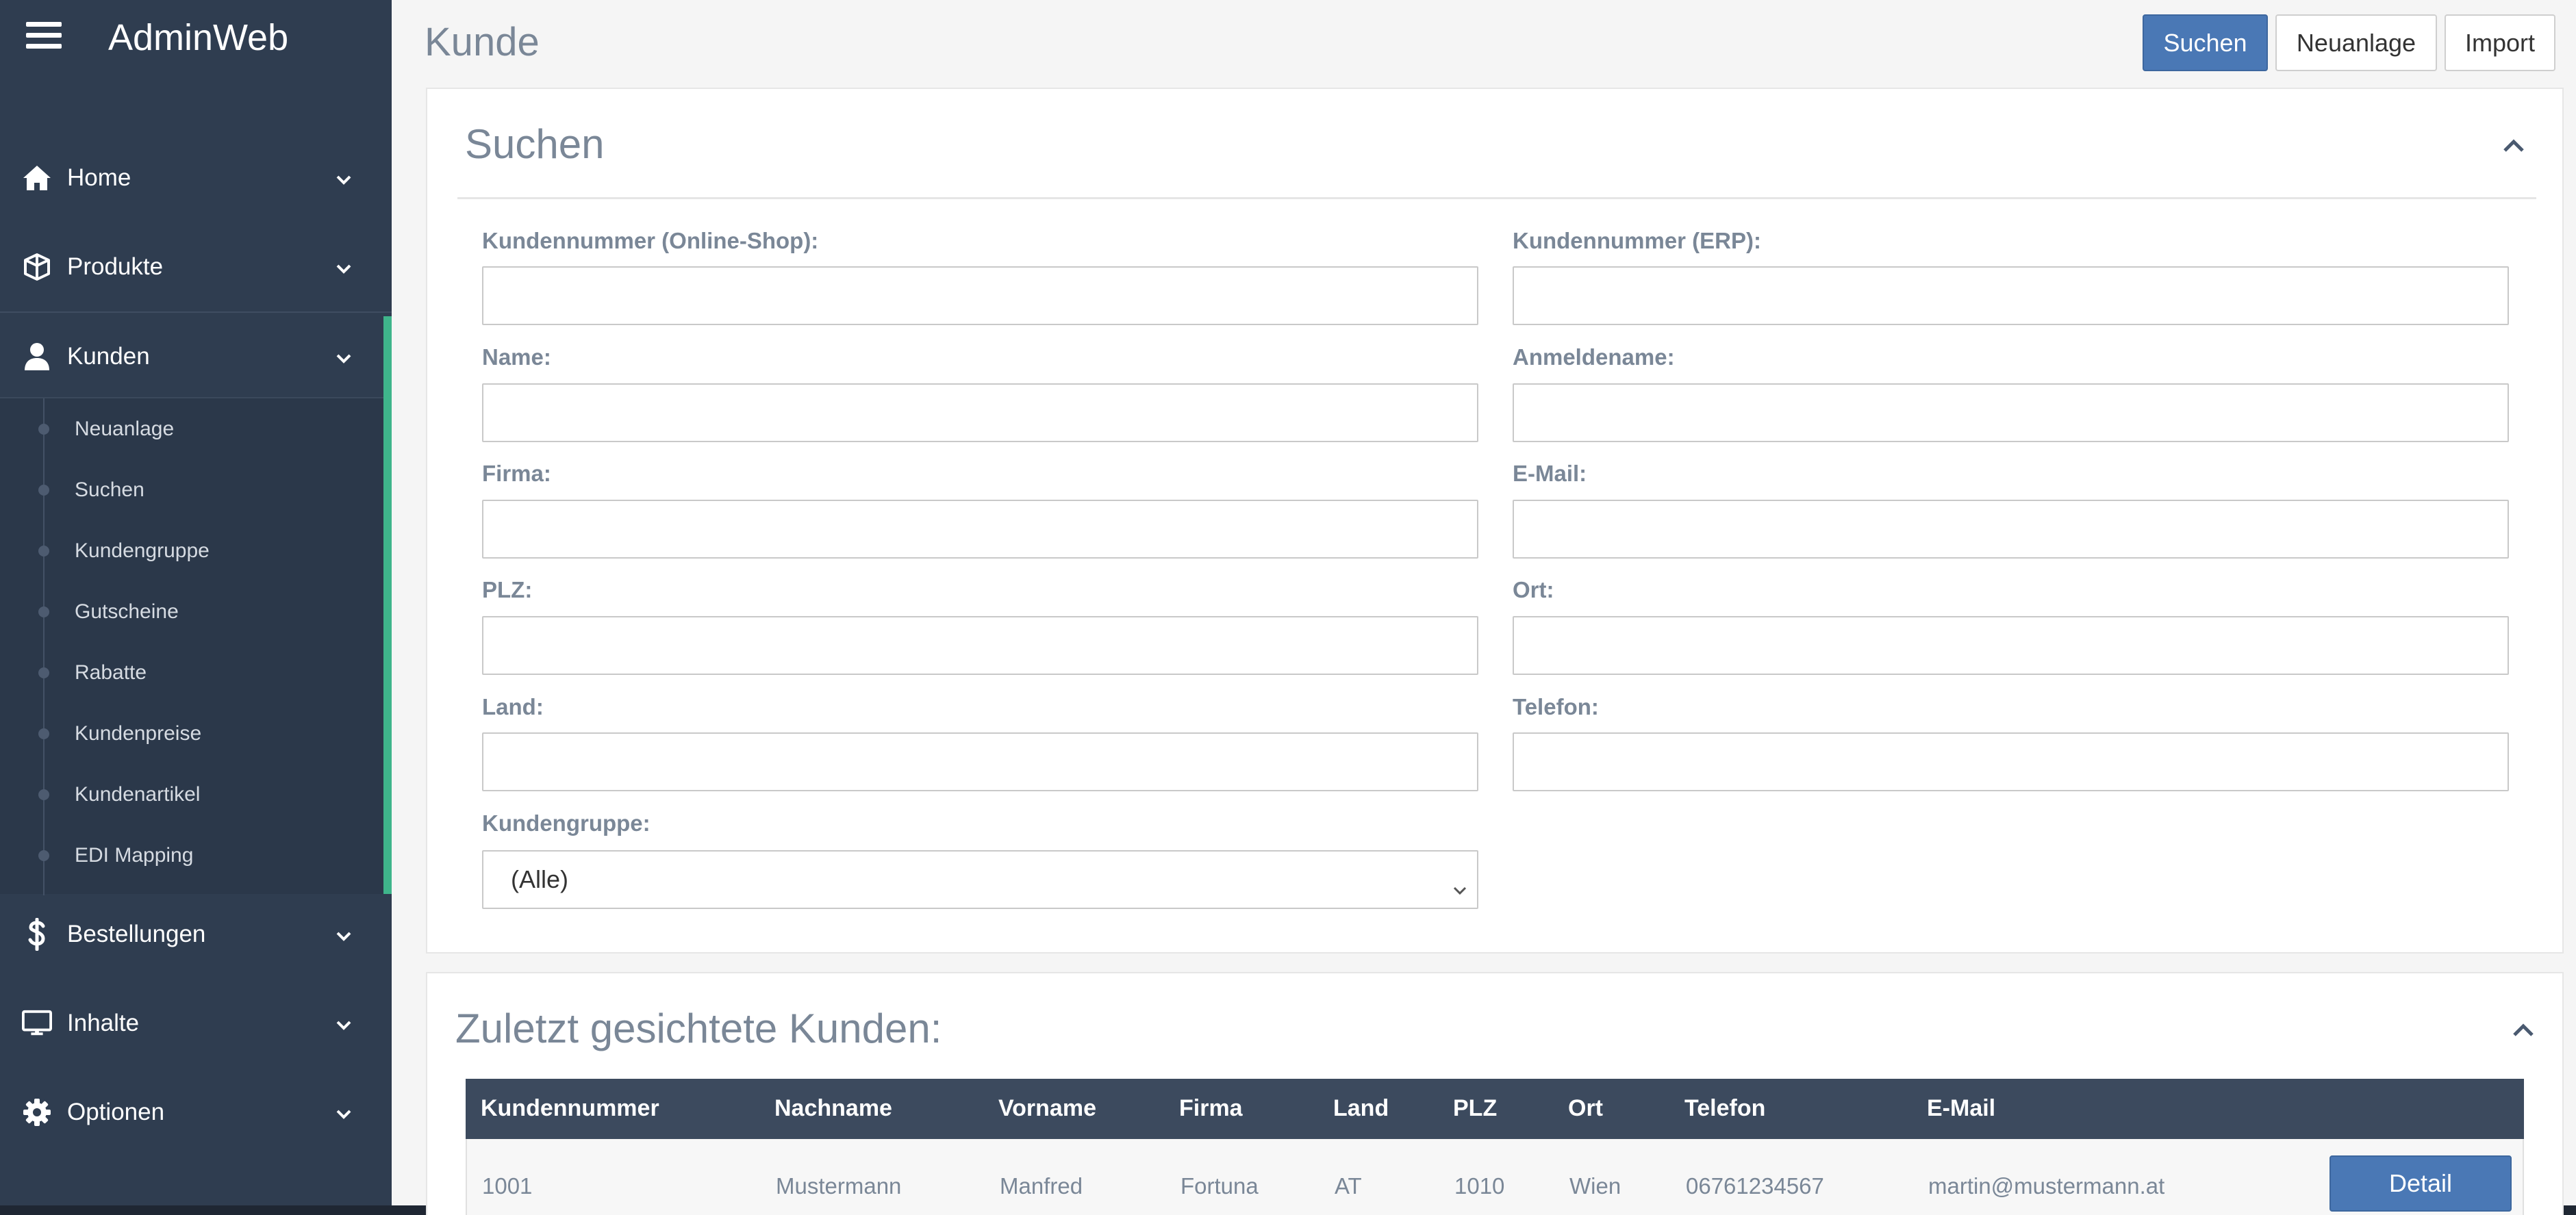 This screenshot has width=2576, height=1215. I want to click on kundennummer-shop-input, so click(980, 295).